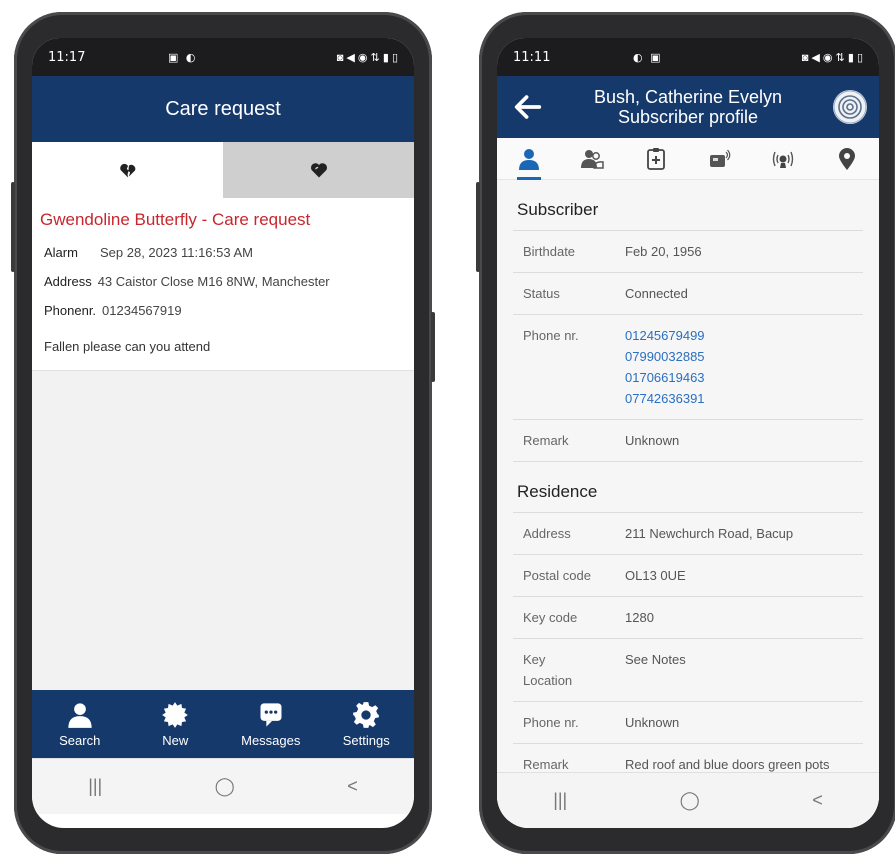 This screenshot has height=857, width=895. I want to click on broken-heart-icon, so click(127, 170).